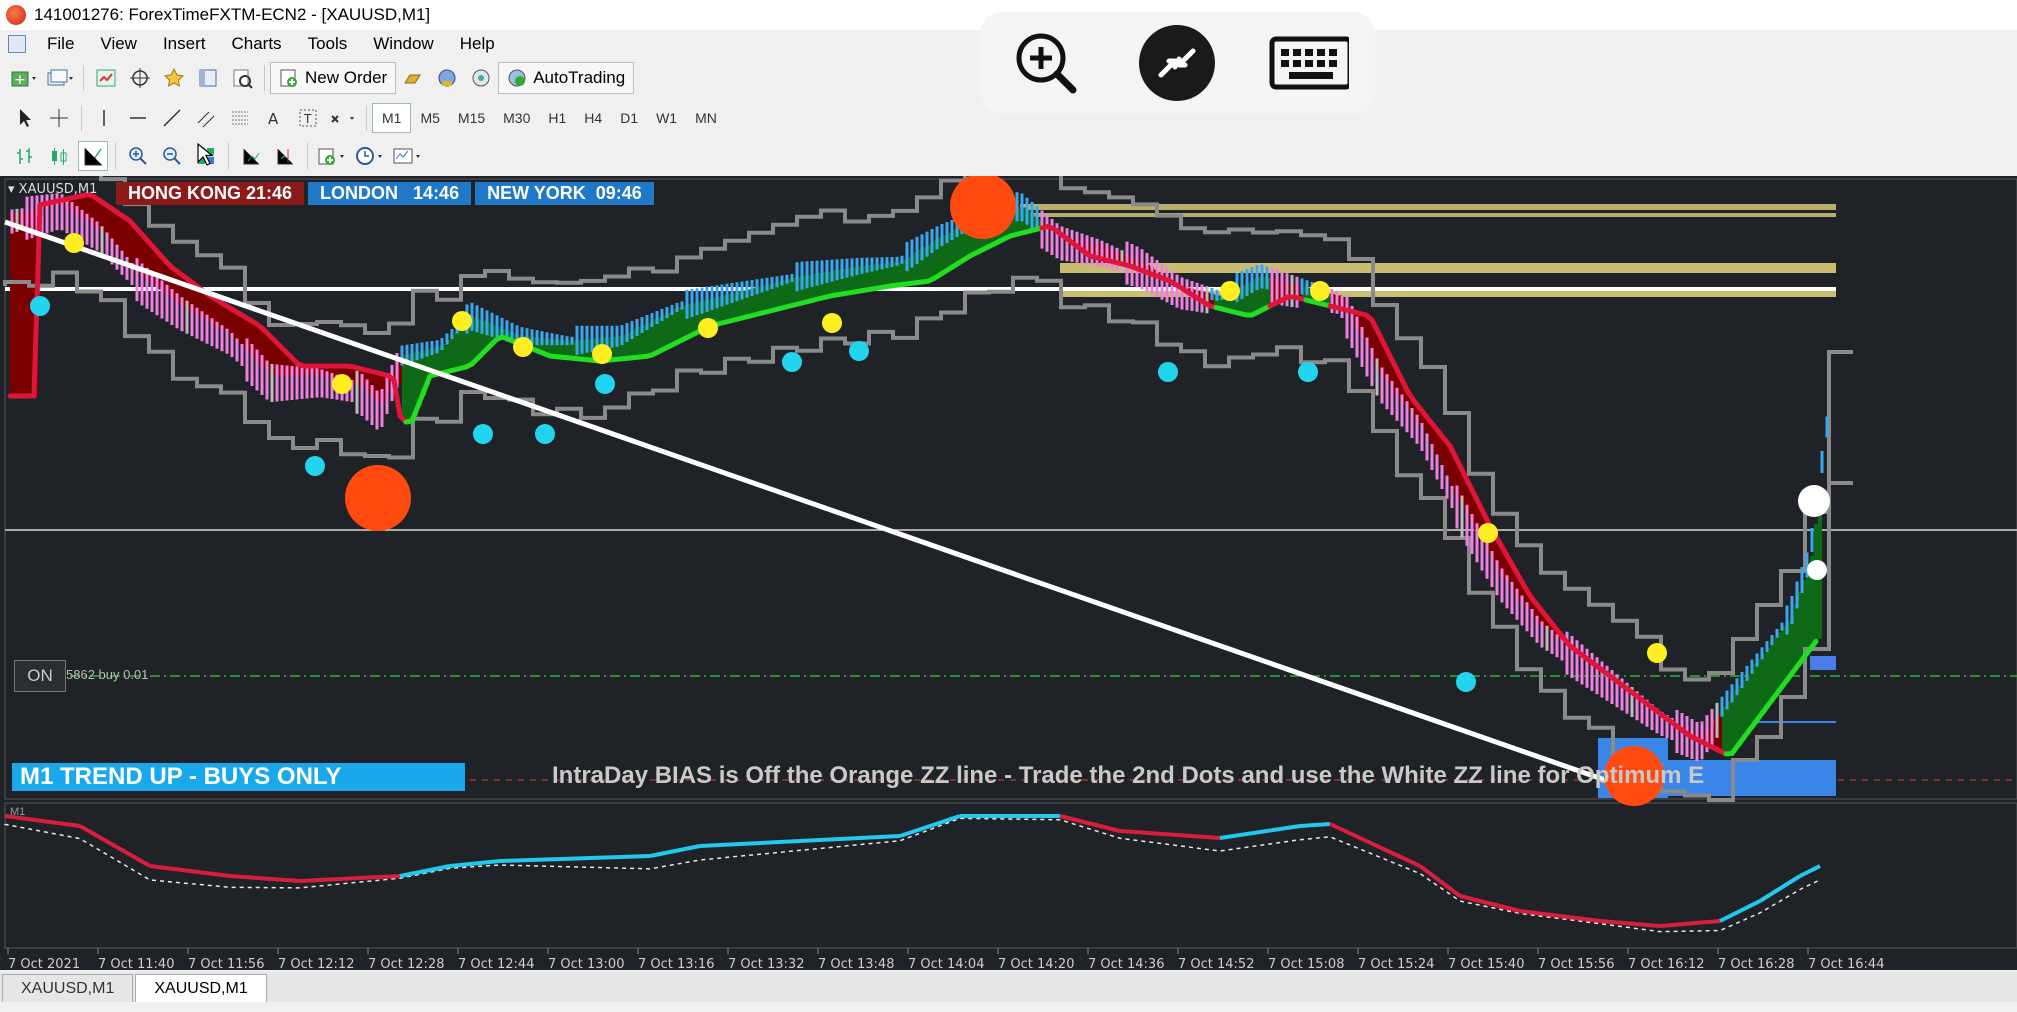 Image resolution: width=2017 pixels, height=1012 pixels. Describe the element at coordinates (106, 78) in the screenshot. I see `market-watch-icon` at that location.